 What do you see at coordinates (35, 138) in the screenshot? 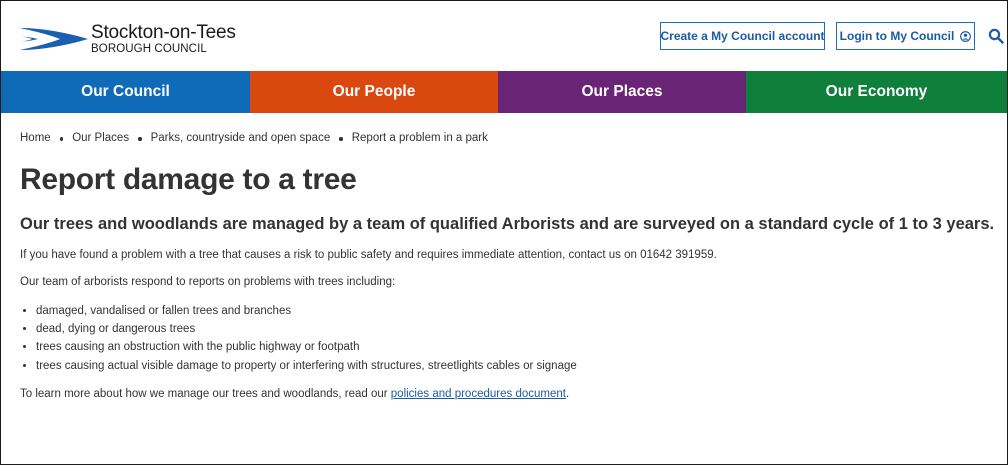
I see `breadcrumb-home: Home` at bounding box center [35, 138].